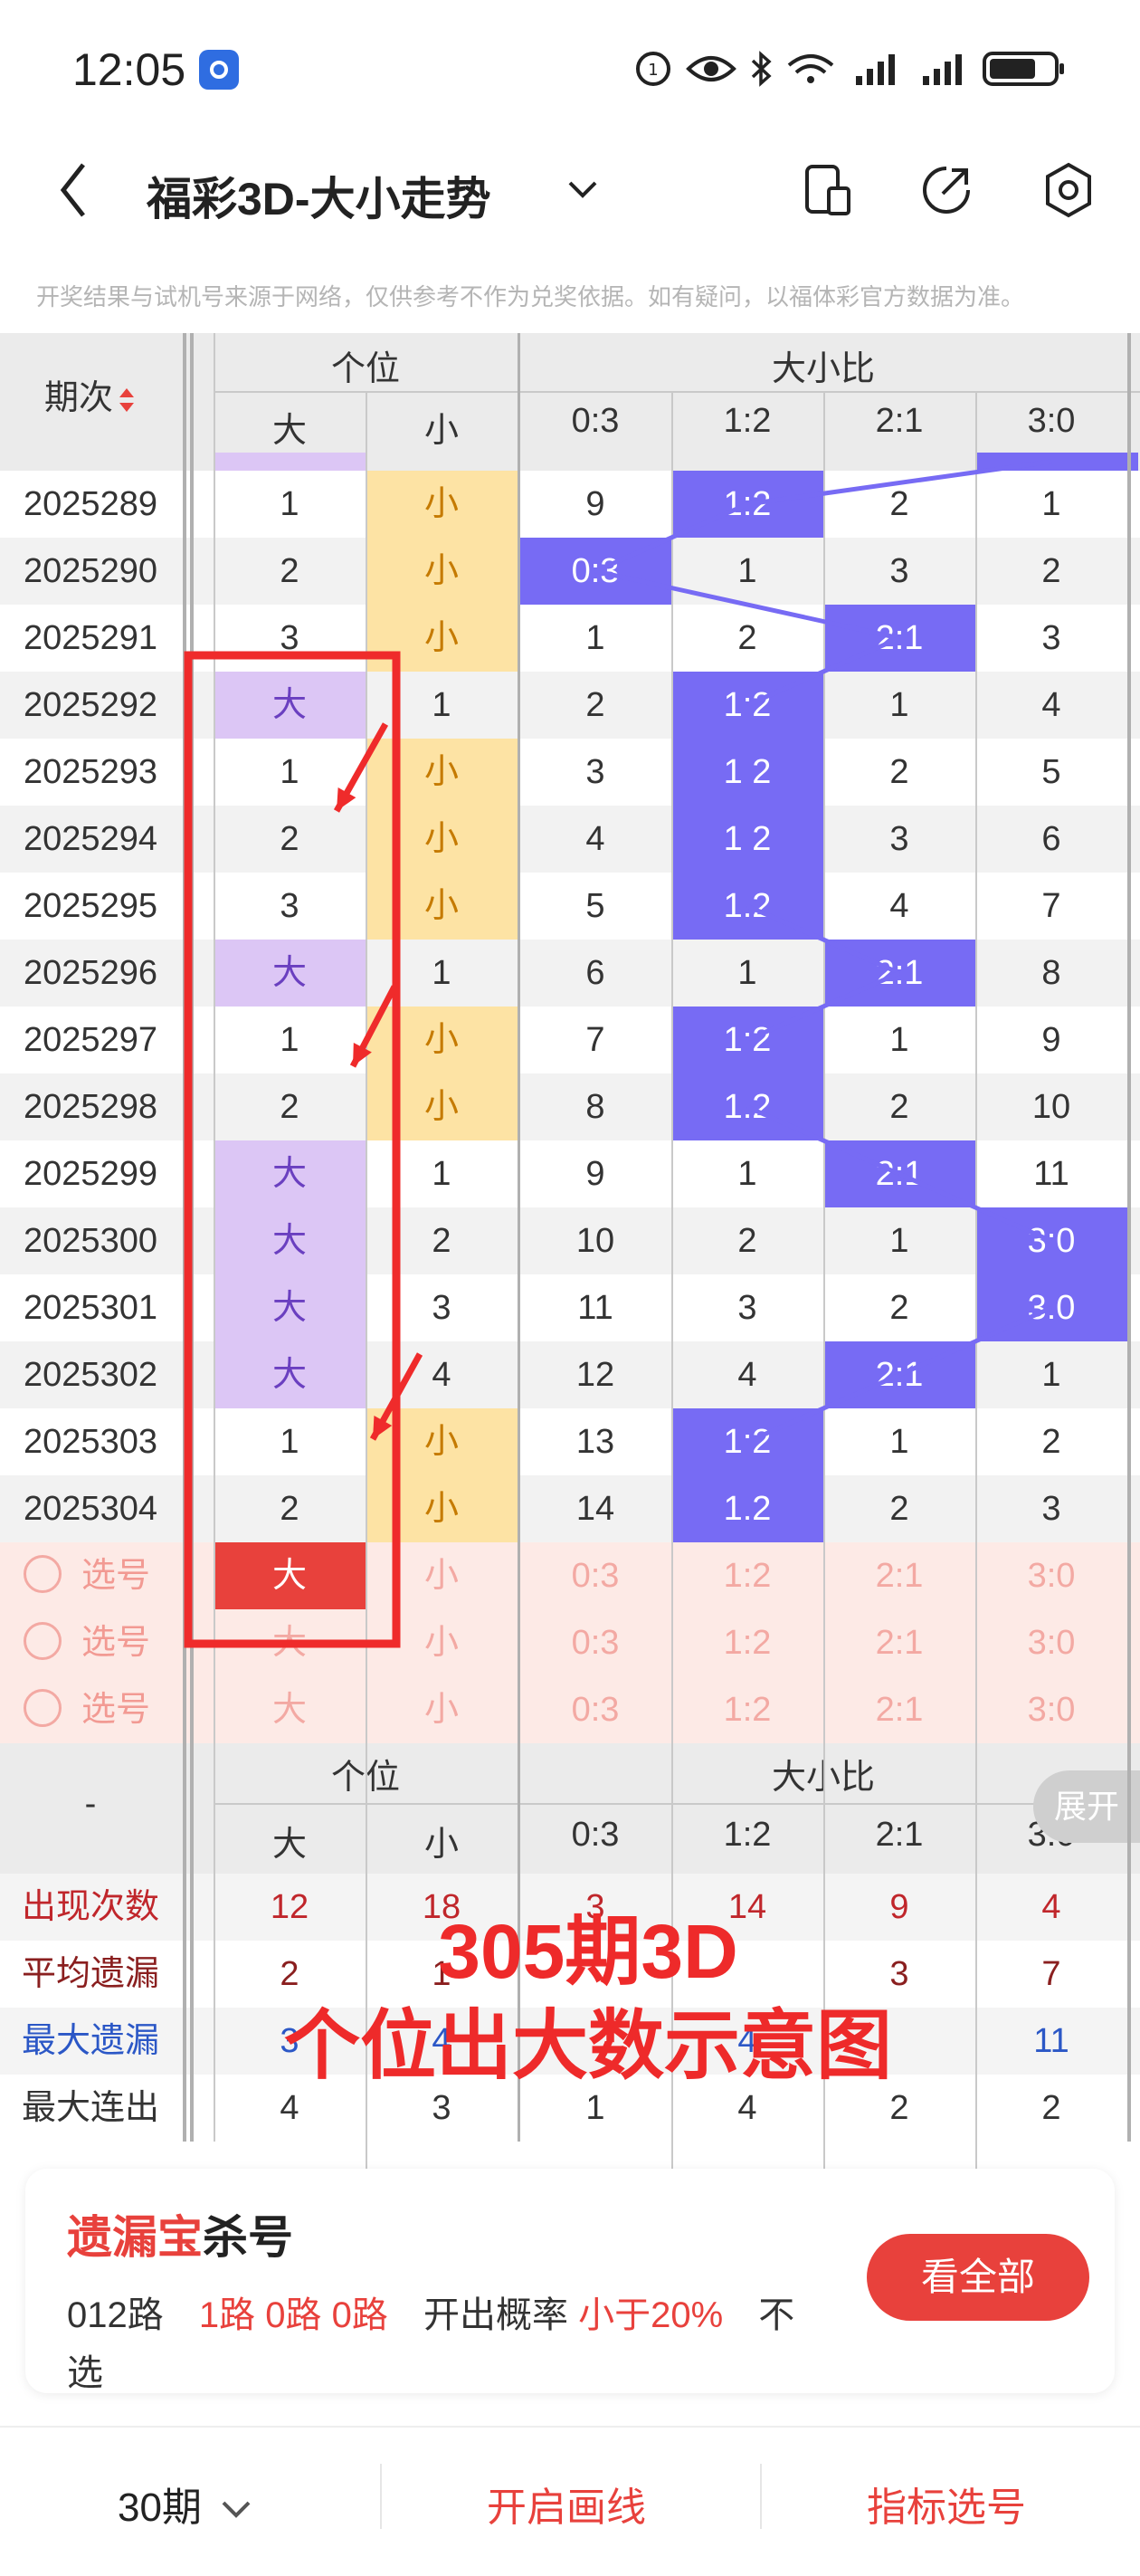 The image size is (1140, 2576). I want to click on select-cell: 小, so click(442, 1575).